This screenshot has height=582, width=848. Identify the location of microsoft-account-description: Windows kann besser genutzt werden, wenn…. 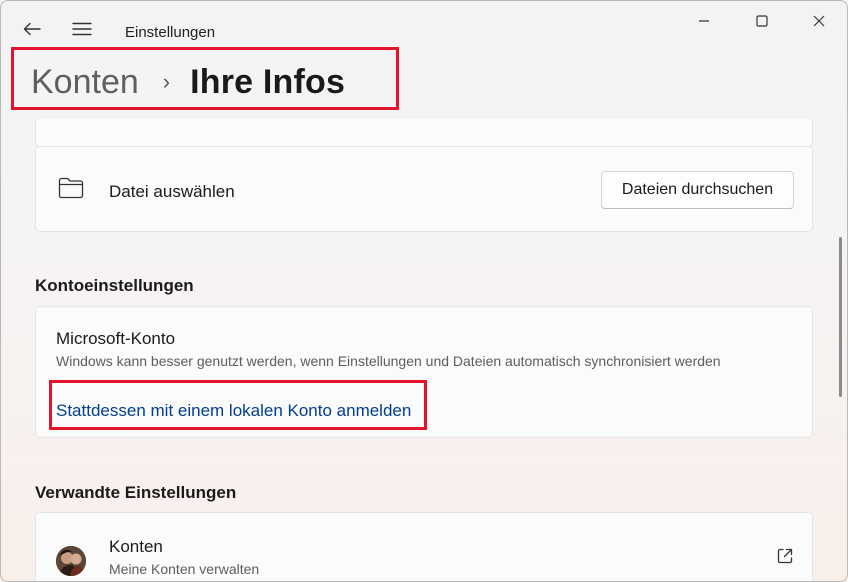
(388, 361).